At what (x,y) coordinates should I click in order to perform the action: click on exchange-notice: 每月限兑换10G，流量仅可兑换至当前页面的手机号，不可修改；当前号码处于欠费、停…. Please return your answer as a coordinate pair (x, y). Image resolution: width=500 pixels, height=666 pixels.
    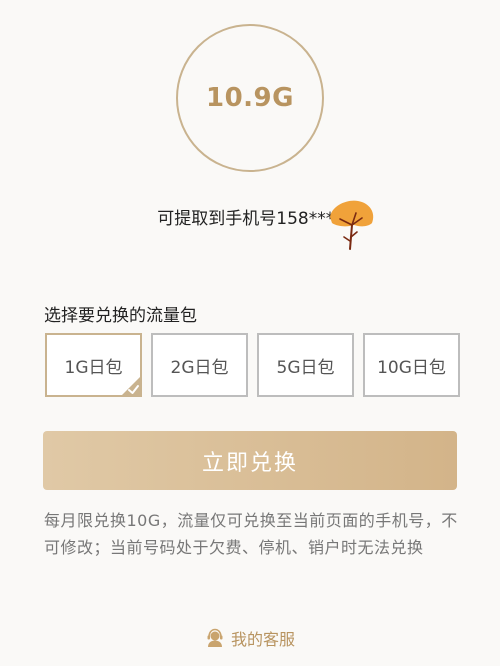
    Looking at the image, I should click on (251, 534).